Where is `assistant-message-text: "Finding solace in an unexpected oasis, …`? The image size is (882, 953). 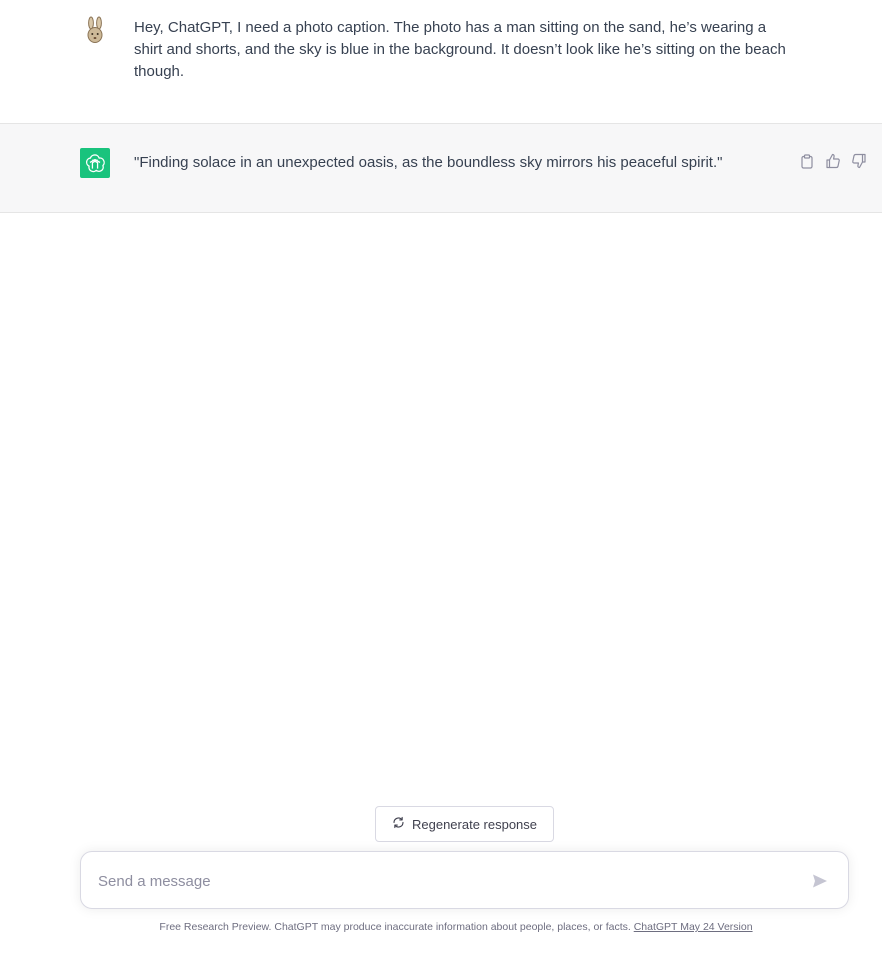
assistant-message-text: "Finding solace in an unexpected oasis, … is located at coordinates (428, 162).